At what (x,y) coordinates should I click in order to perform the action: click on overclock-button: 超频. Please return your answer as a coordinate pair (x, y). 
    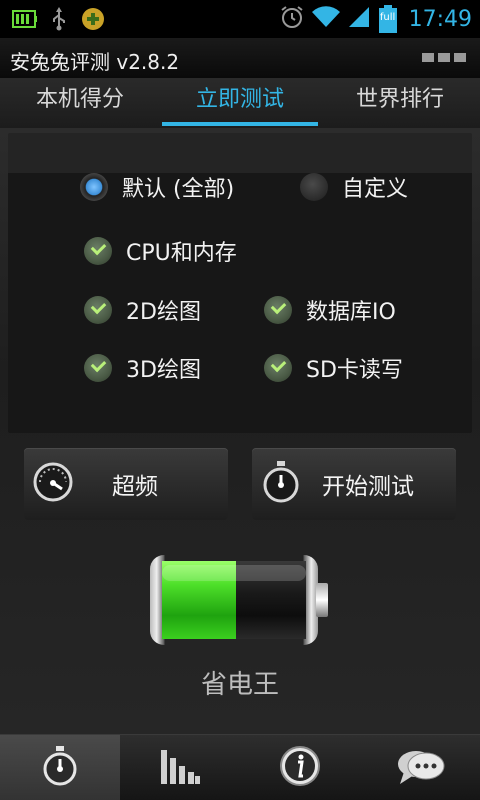
    Looking at the image, I should click on (126, 484).